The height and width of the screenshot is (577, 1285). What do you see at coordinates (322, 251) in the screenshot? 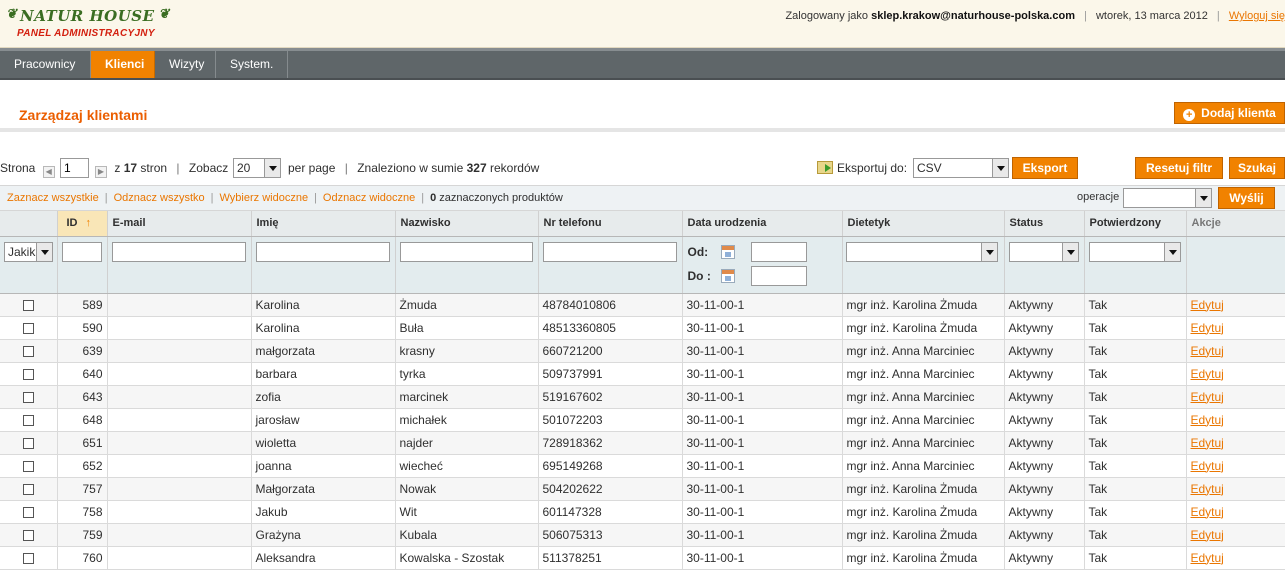
I see `first-name-filter-input` at bounding box center [322, 251].